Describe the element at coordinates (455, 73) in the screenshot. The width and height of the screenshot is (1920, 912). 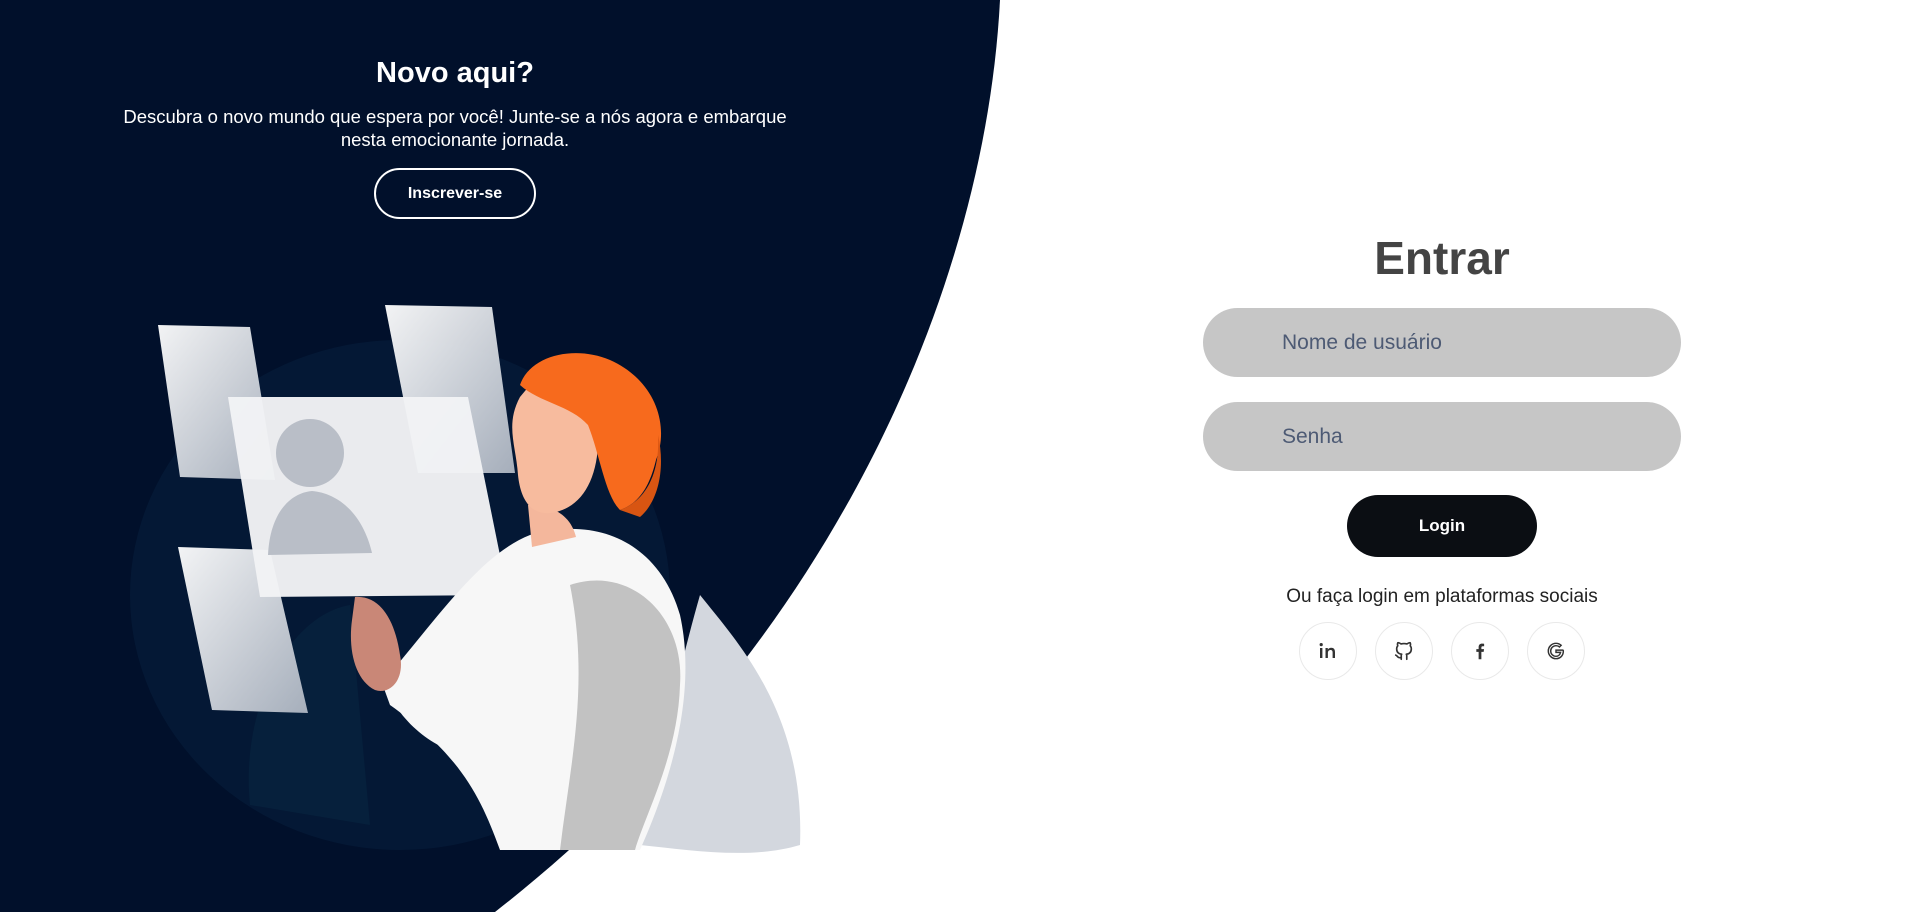
I see `panel-title: Novo aqui?` at that location.